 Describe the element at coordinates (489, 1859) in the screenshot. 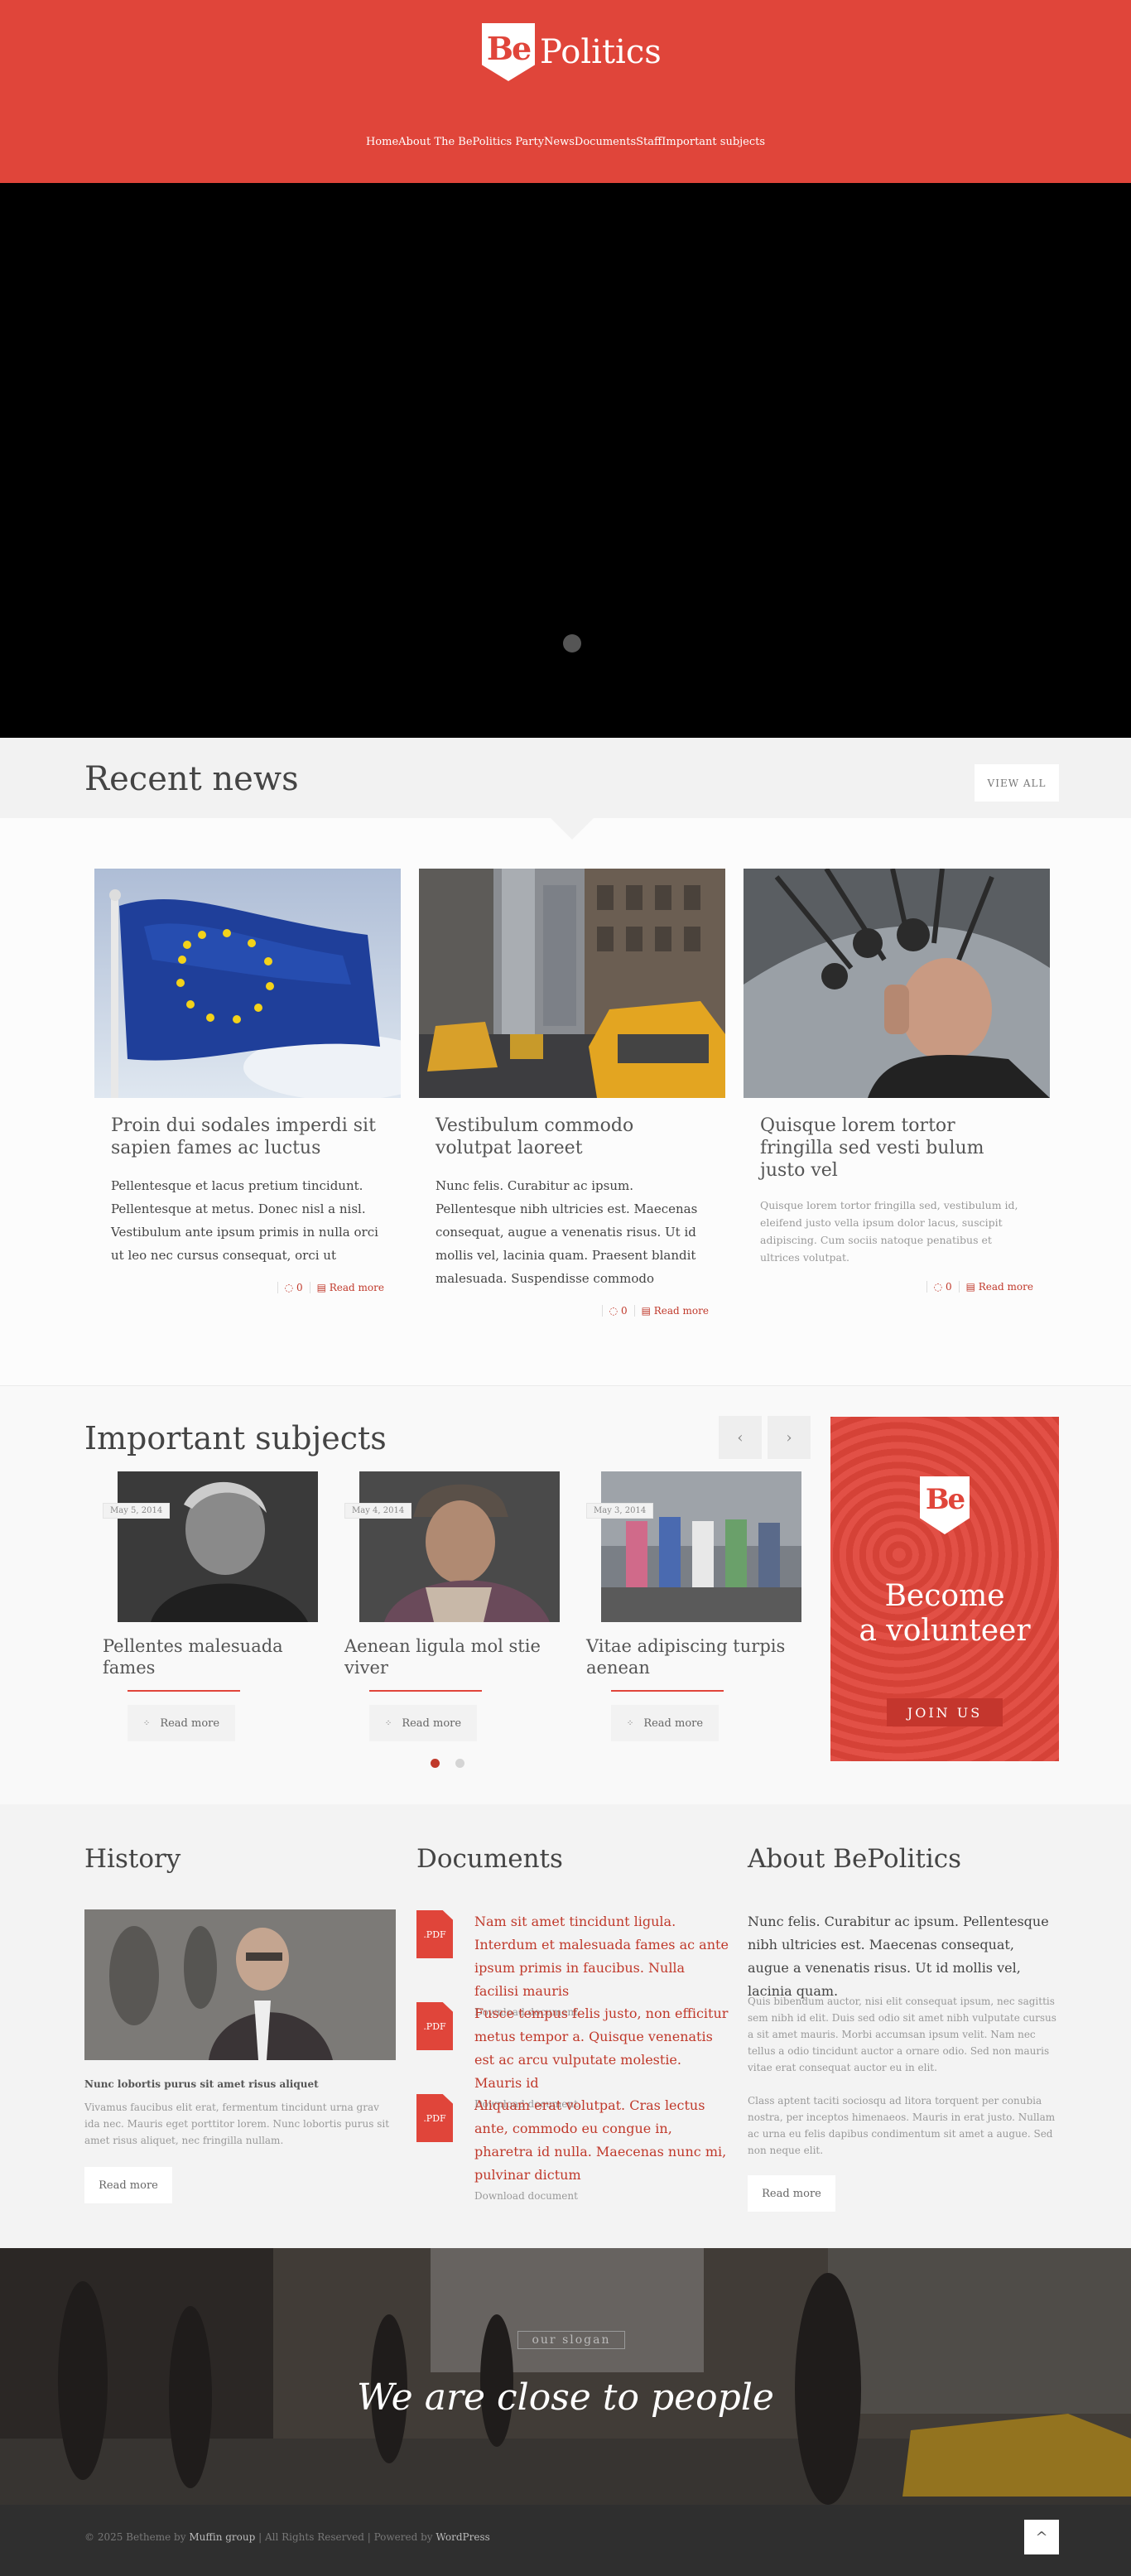

I see `documents-title: Documents` at that location.